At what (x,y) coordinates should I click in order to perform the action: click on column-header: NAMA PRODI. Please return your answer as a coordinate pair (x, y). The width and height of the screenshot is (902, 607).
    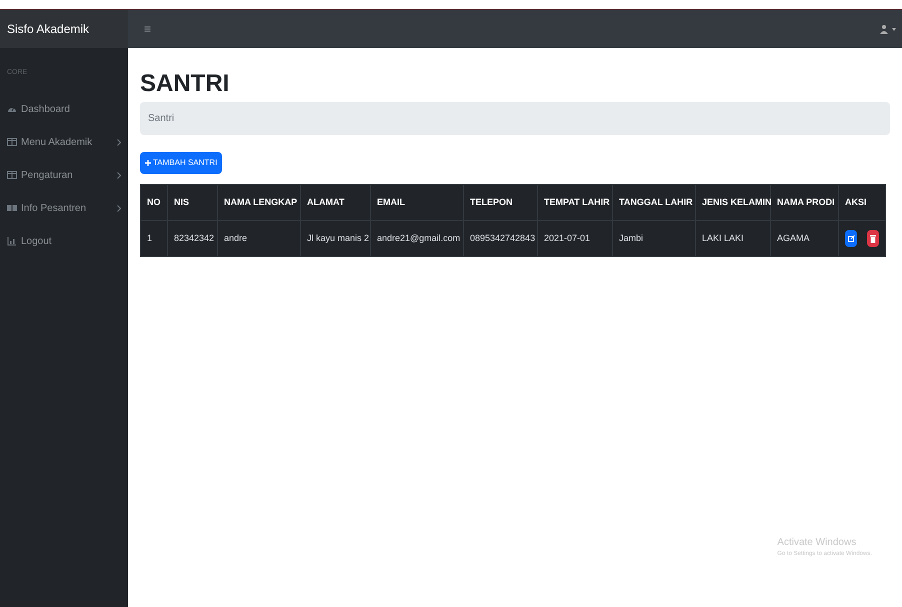
    Looking at the image, I should click on (804, 202).